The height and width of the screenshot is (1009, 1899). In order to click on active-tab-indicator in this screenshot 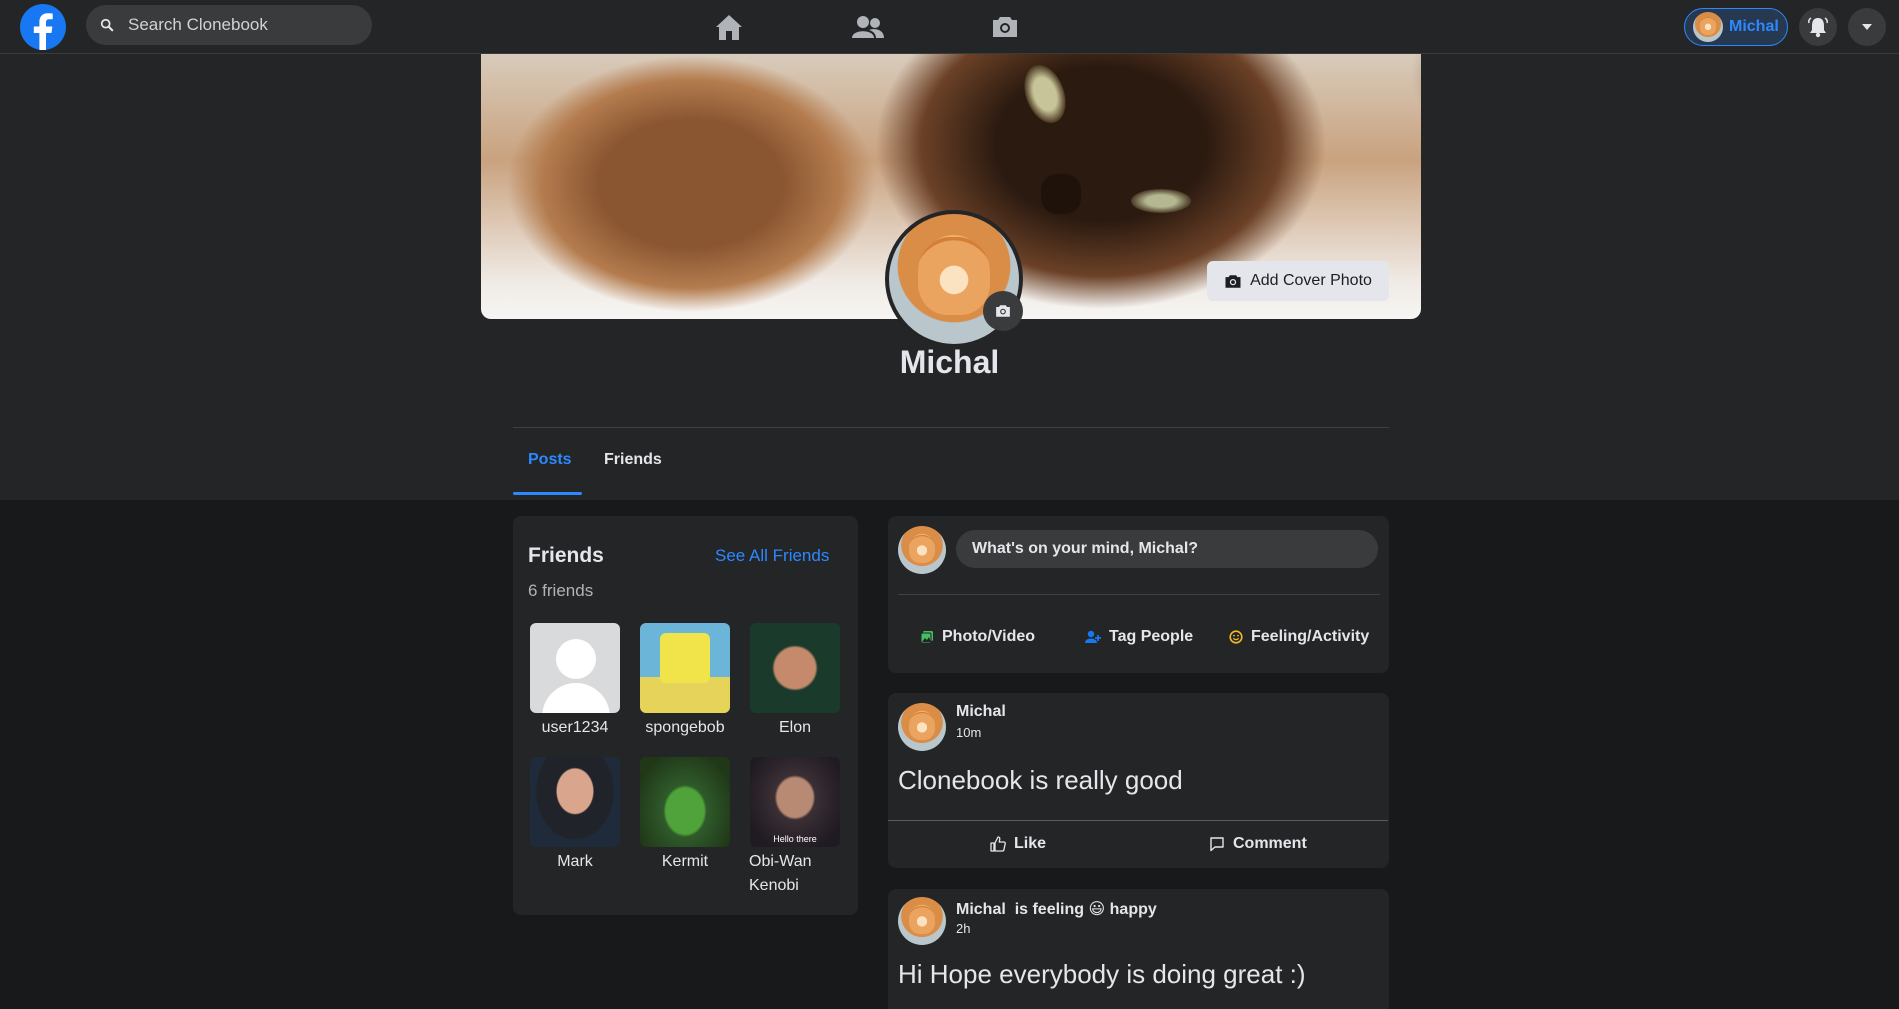, I will do `click(547, 493)`.